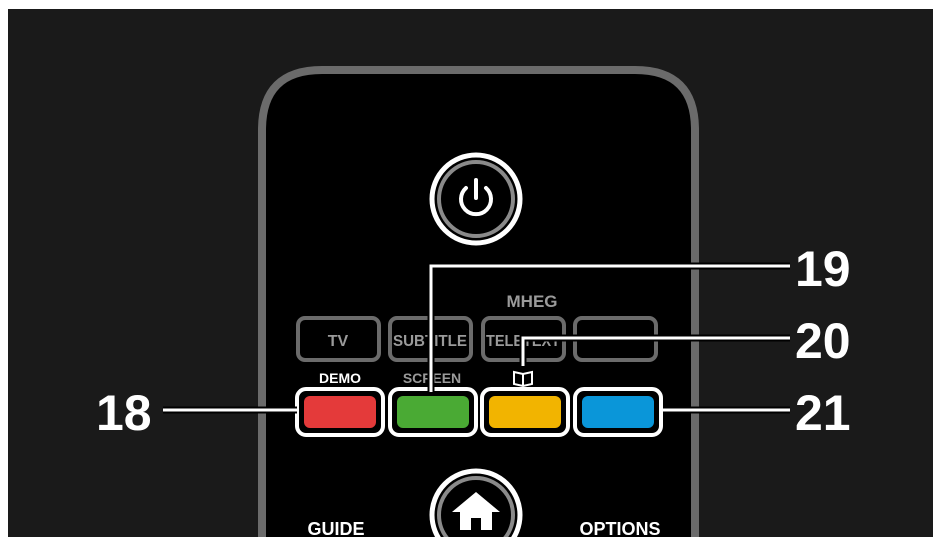 Image resolution: width=939 pixels, height=539 pixels. Describe the element at coordinates (338, 341) in the screenshot. I see `tv-button-label: TV` at that location.